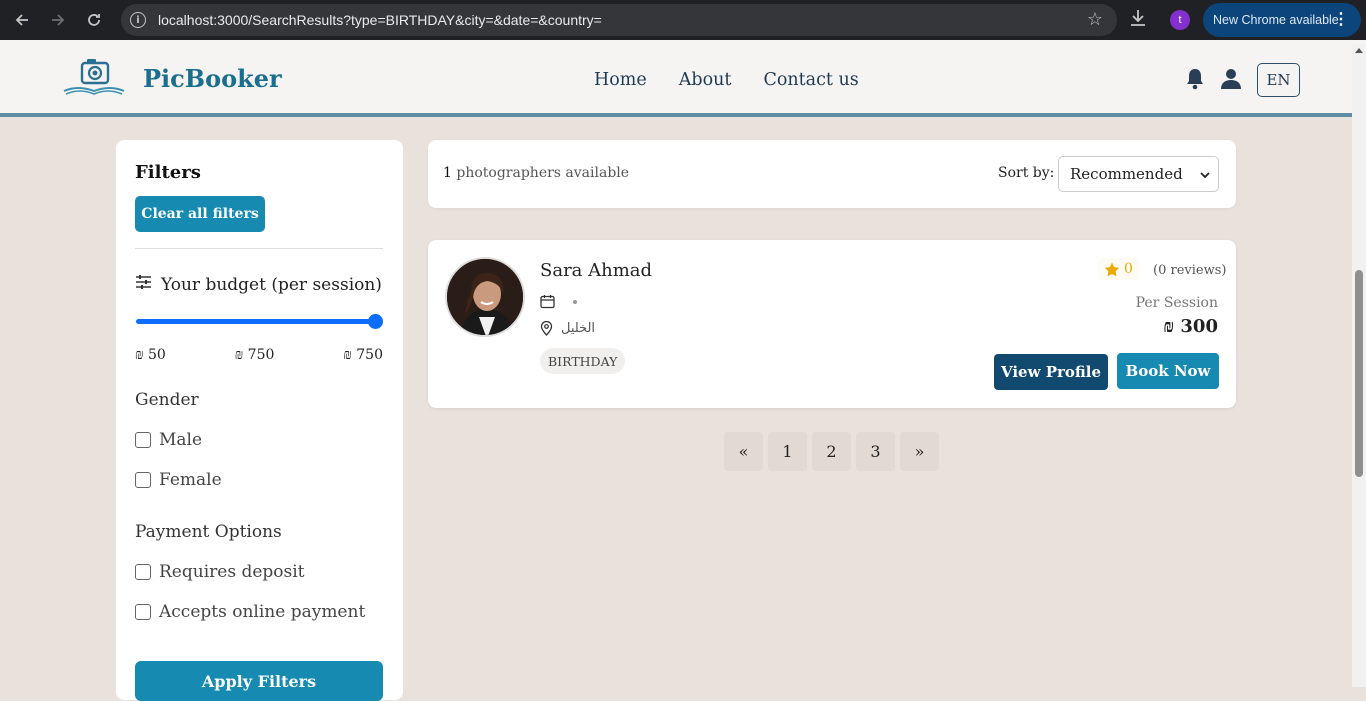  What do you see at coordinates (143, 480) in the screenshot?
I see `female-checkbox` at bounding box center [143, 480].